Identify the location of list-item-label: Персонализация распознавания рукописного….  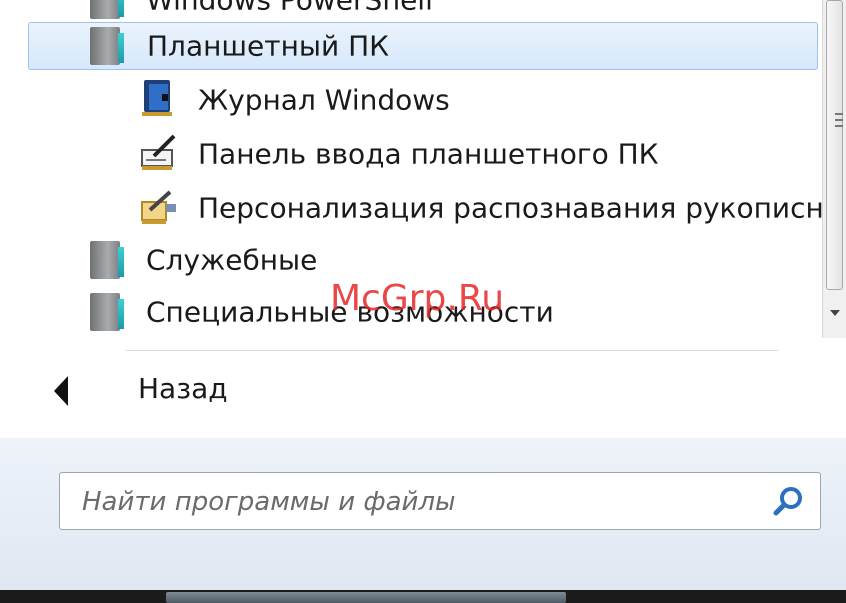
(510, 208).